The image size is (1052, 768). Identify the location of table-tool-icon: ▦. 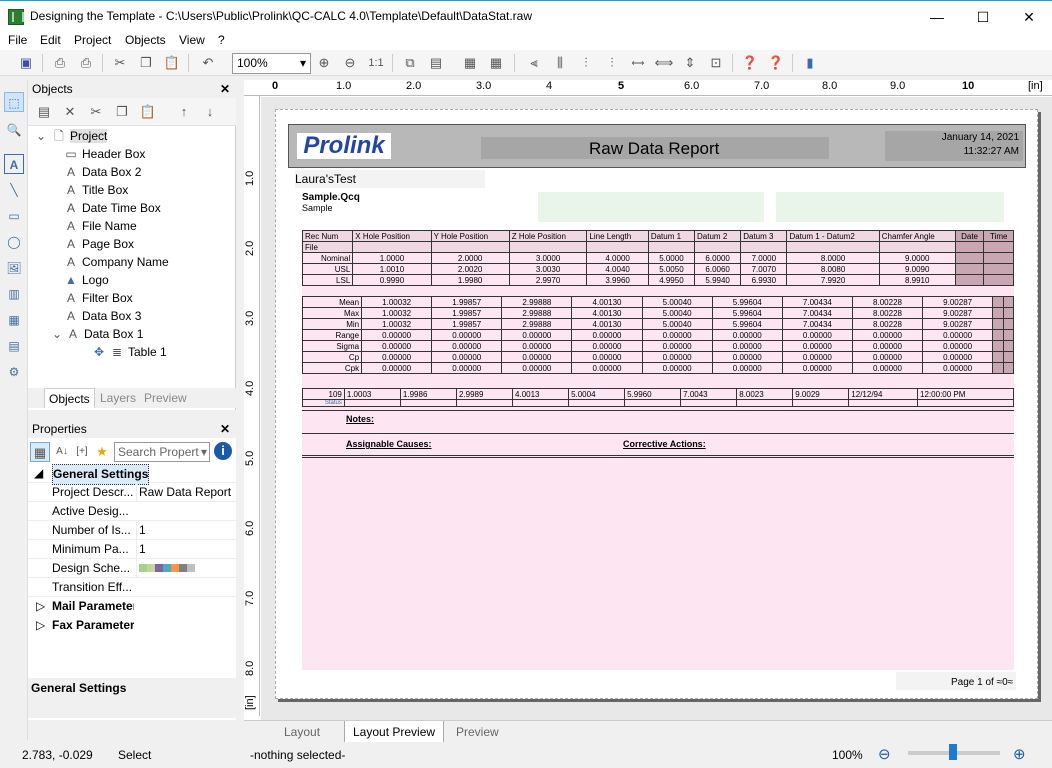
(14, 320).